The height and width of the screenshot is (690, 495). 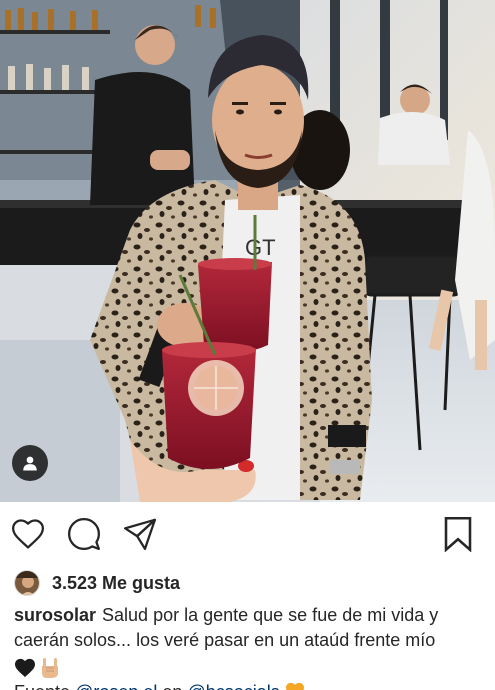 I want to click on likes-label: Me gusta, so click(x=141, y=583).